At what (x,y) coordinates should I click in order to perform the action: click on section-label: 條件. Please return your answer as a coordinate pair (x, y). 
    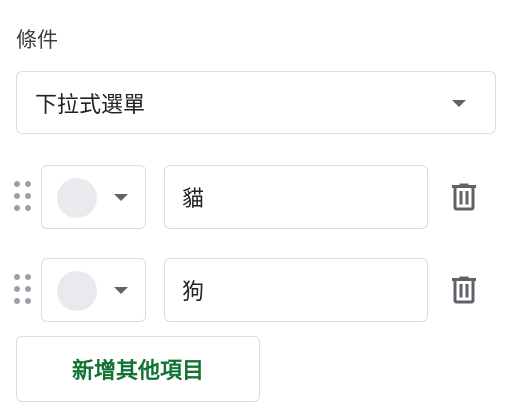
    Looking at the image, I should click on (37, 40).